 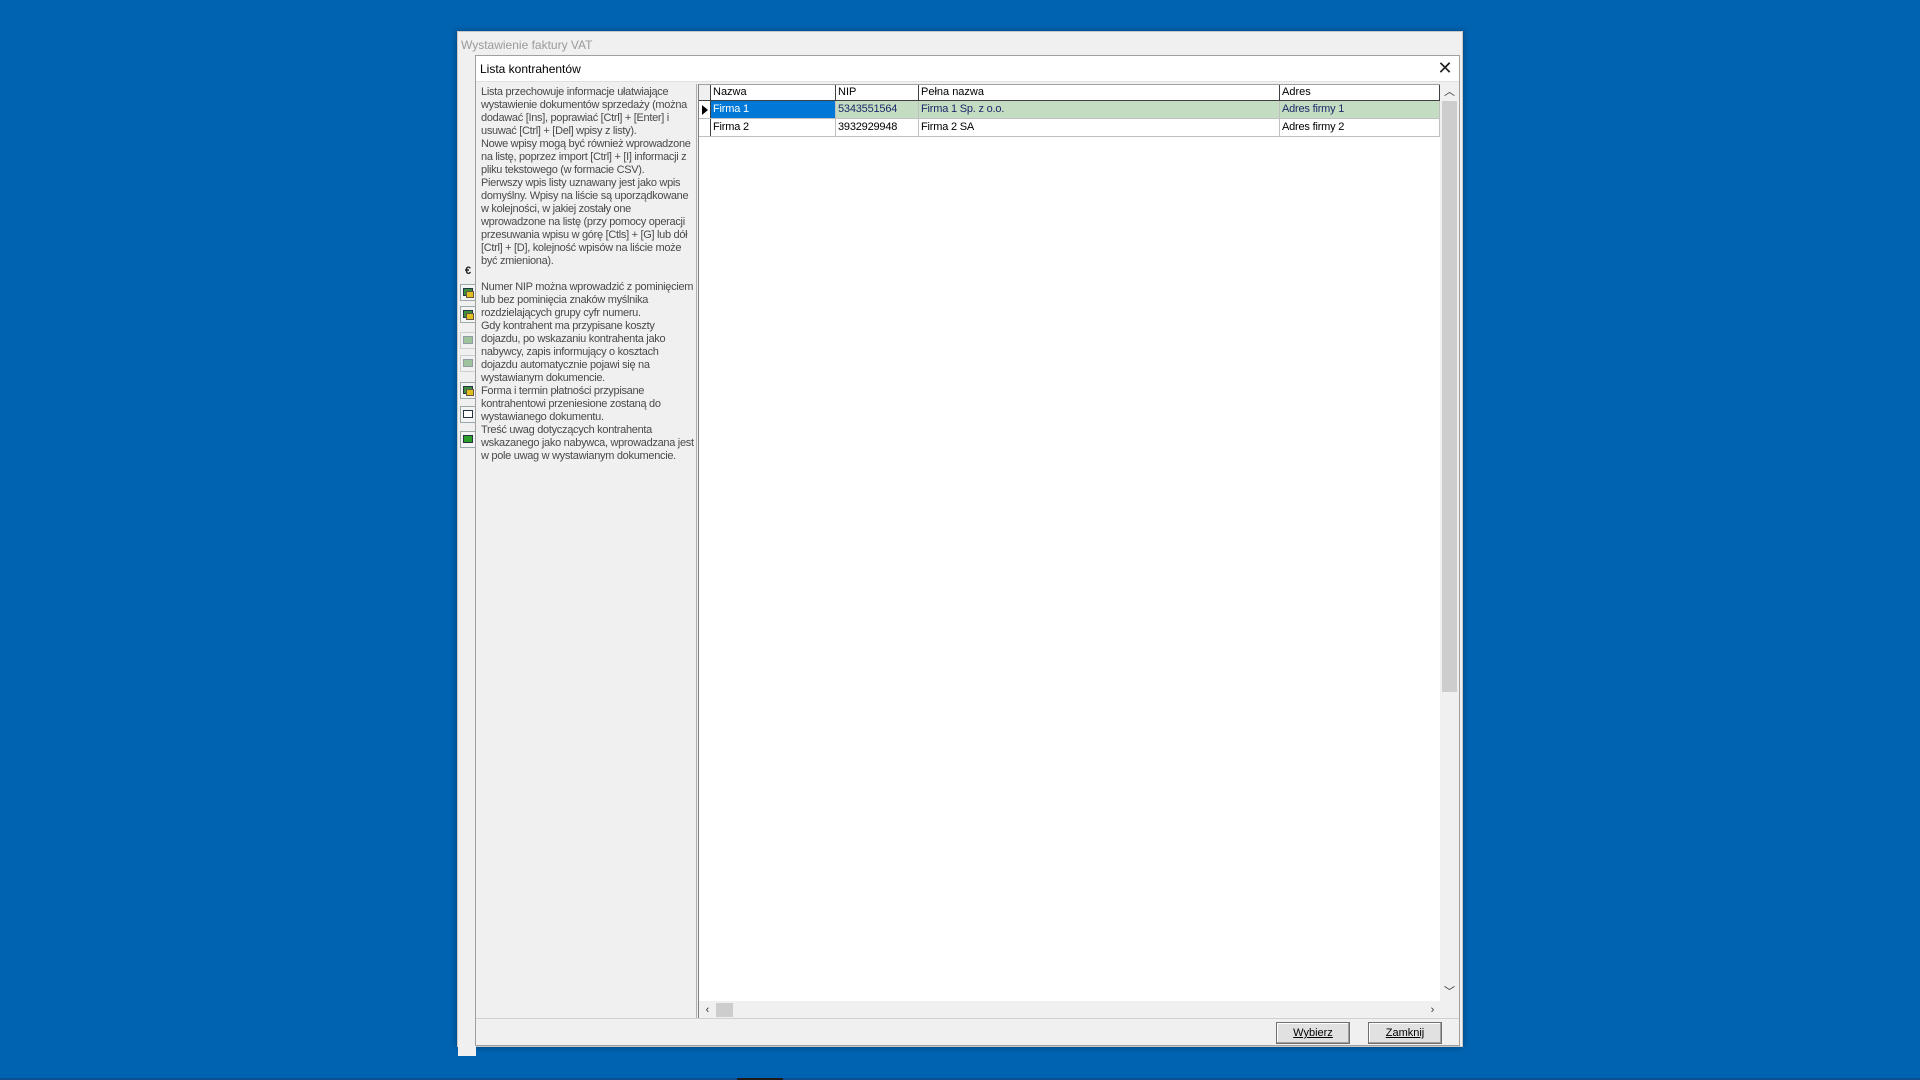 What do you see at coordinates (527, 45) in the screenshot?
I see `parent-window-title: Wystawienie faktury VAT` at bounding box center [527, 45].